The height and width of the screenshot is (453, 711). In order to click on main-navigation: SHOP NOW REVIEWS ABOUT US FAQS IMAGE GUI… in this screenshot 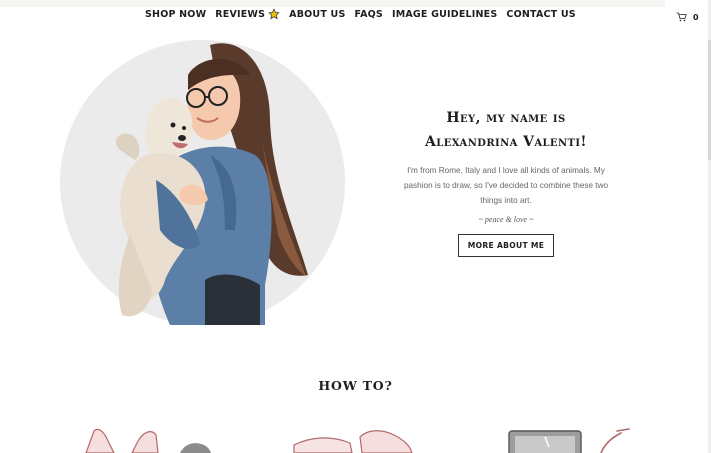, I will do `click(360, 14)`.